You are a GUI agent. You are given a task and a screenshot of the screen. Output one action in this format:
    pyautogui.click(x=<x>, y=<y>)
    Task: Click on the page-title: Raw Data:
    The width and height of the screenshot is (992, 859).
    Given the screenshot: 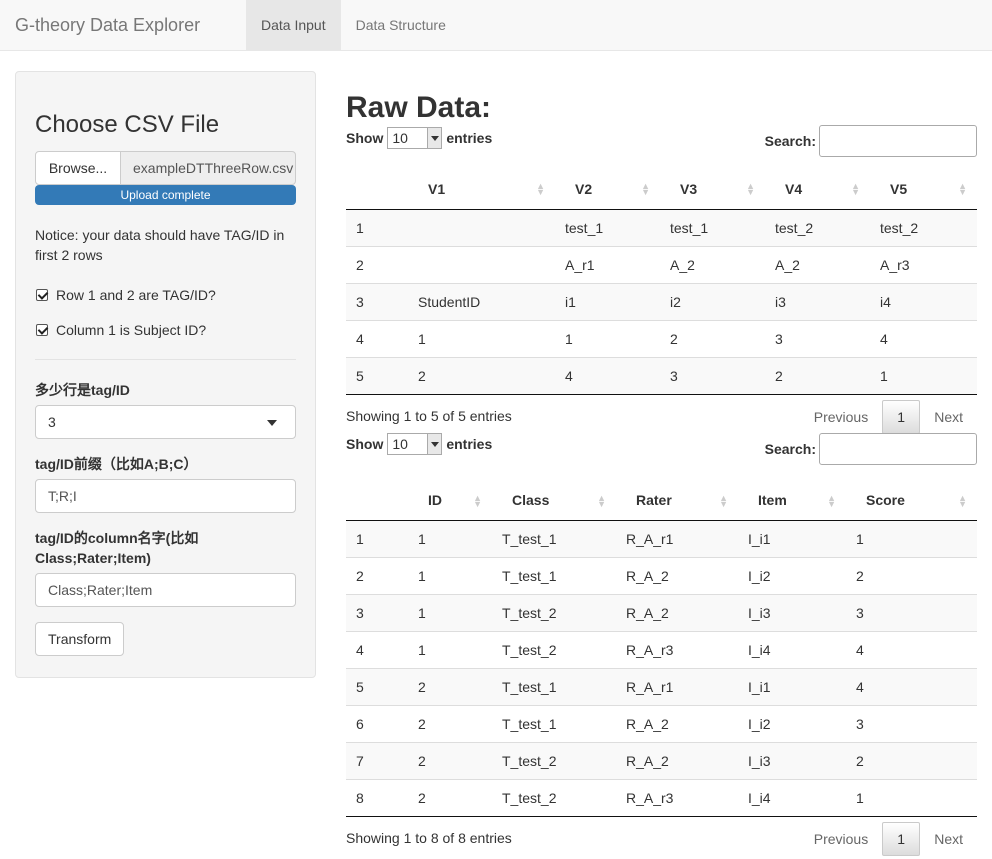 What is the action you would take?
    pyautogui.click(x=419, y=107)
    